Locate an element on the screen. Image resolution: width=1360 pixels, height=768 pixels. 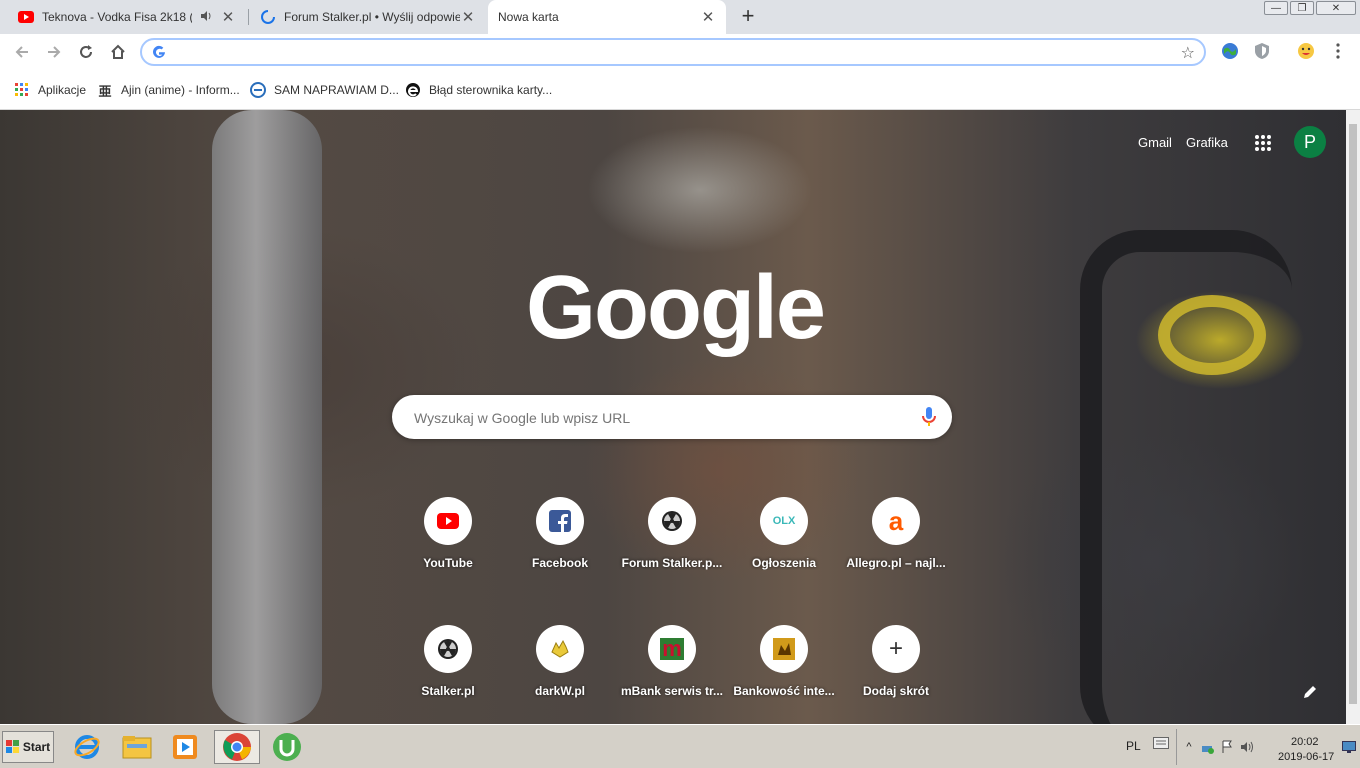
shortcut-facebook: Facebook is located at coordinates (560, 538).